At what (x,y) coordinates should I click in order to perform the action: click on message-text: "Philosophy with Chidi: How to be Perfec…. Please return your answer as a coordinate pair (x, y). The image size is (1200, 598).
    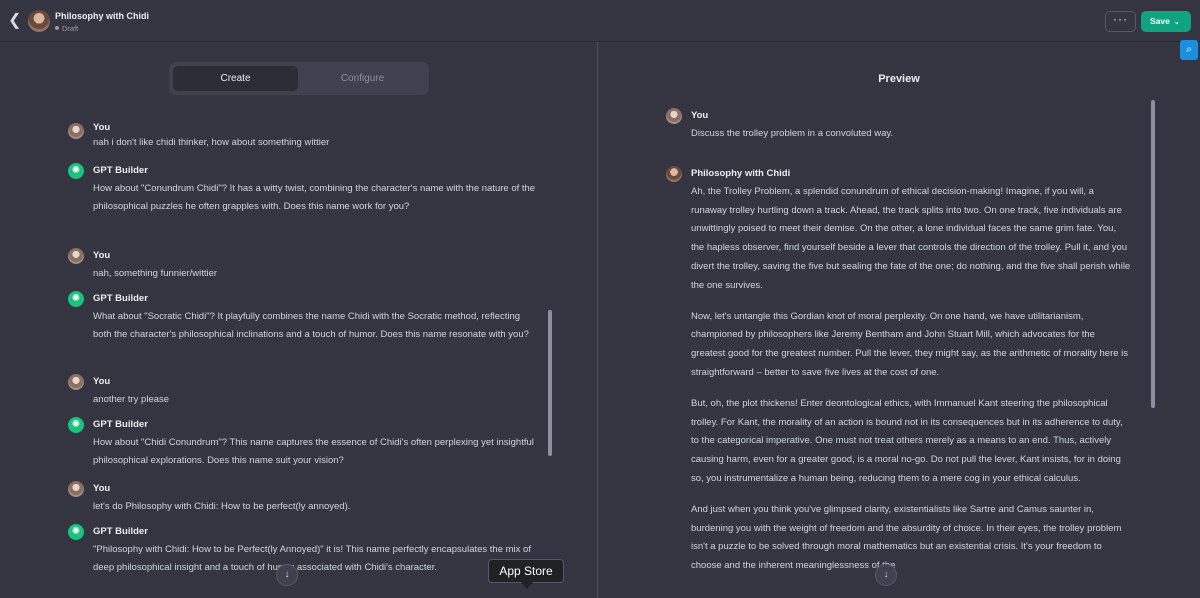
    Looking at the image, I should click on (312, 558).